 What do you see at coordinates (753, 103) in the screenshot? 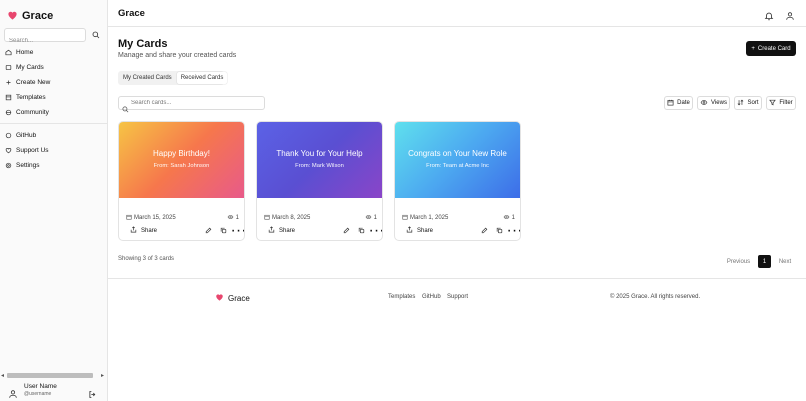
I see `sort-label: Sort` at bounding box center [753, 103].